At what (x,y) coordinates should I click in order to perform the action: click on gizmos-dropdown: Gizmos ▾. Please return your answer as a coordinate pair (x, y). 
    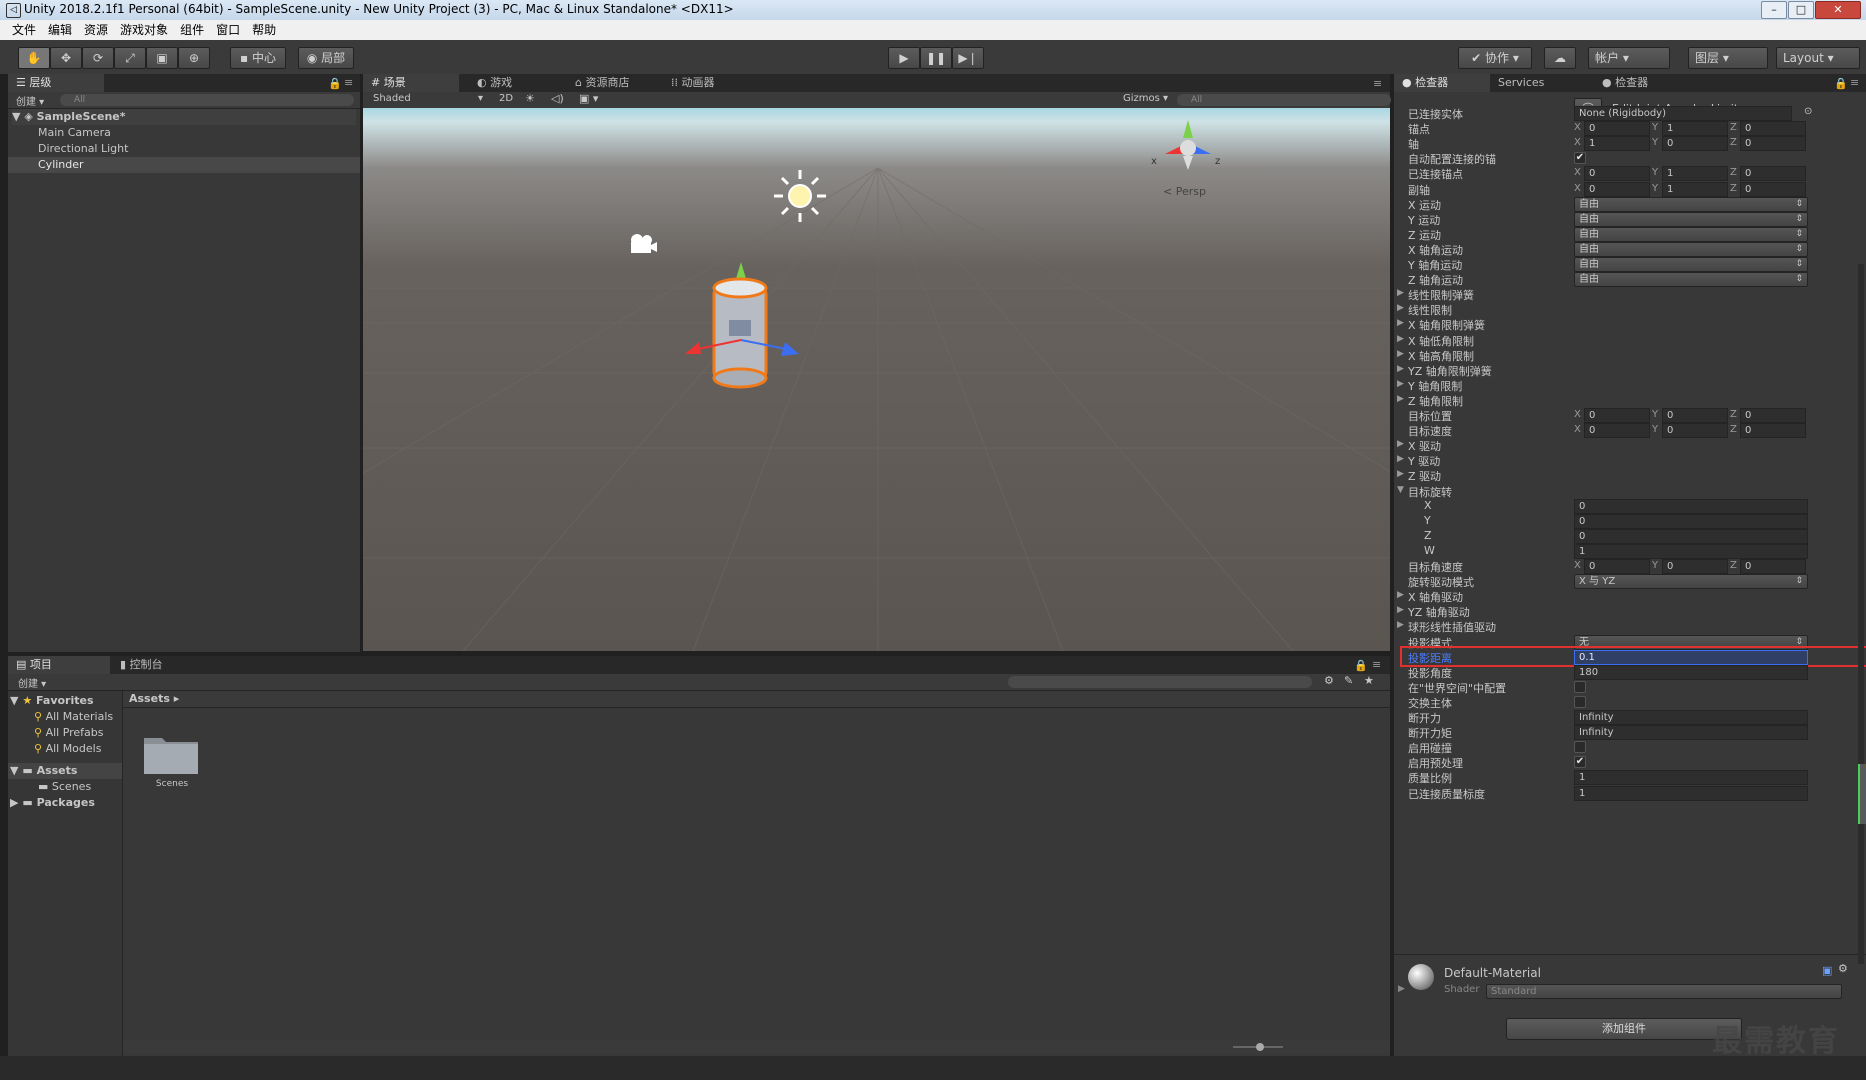
    Looking at the image, I should click on (1145, 98).